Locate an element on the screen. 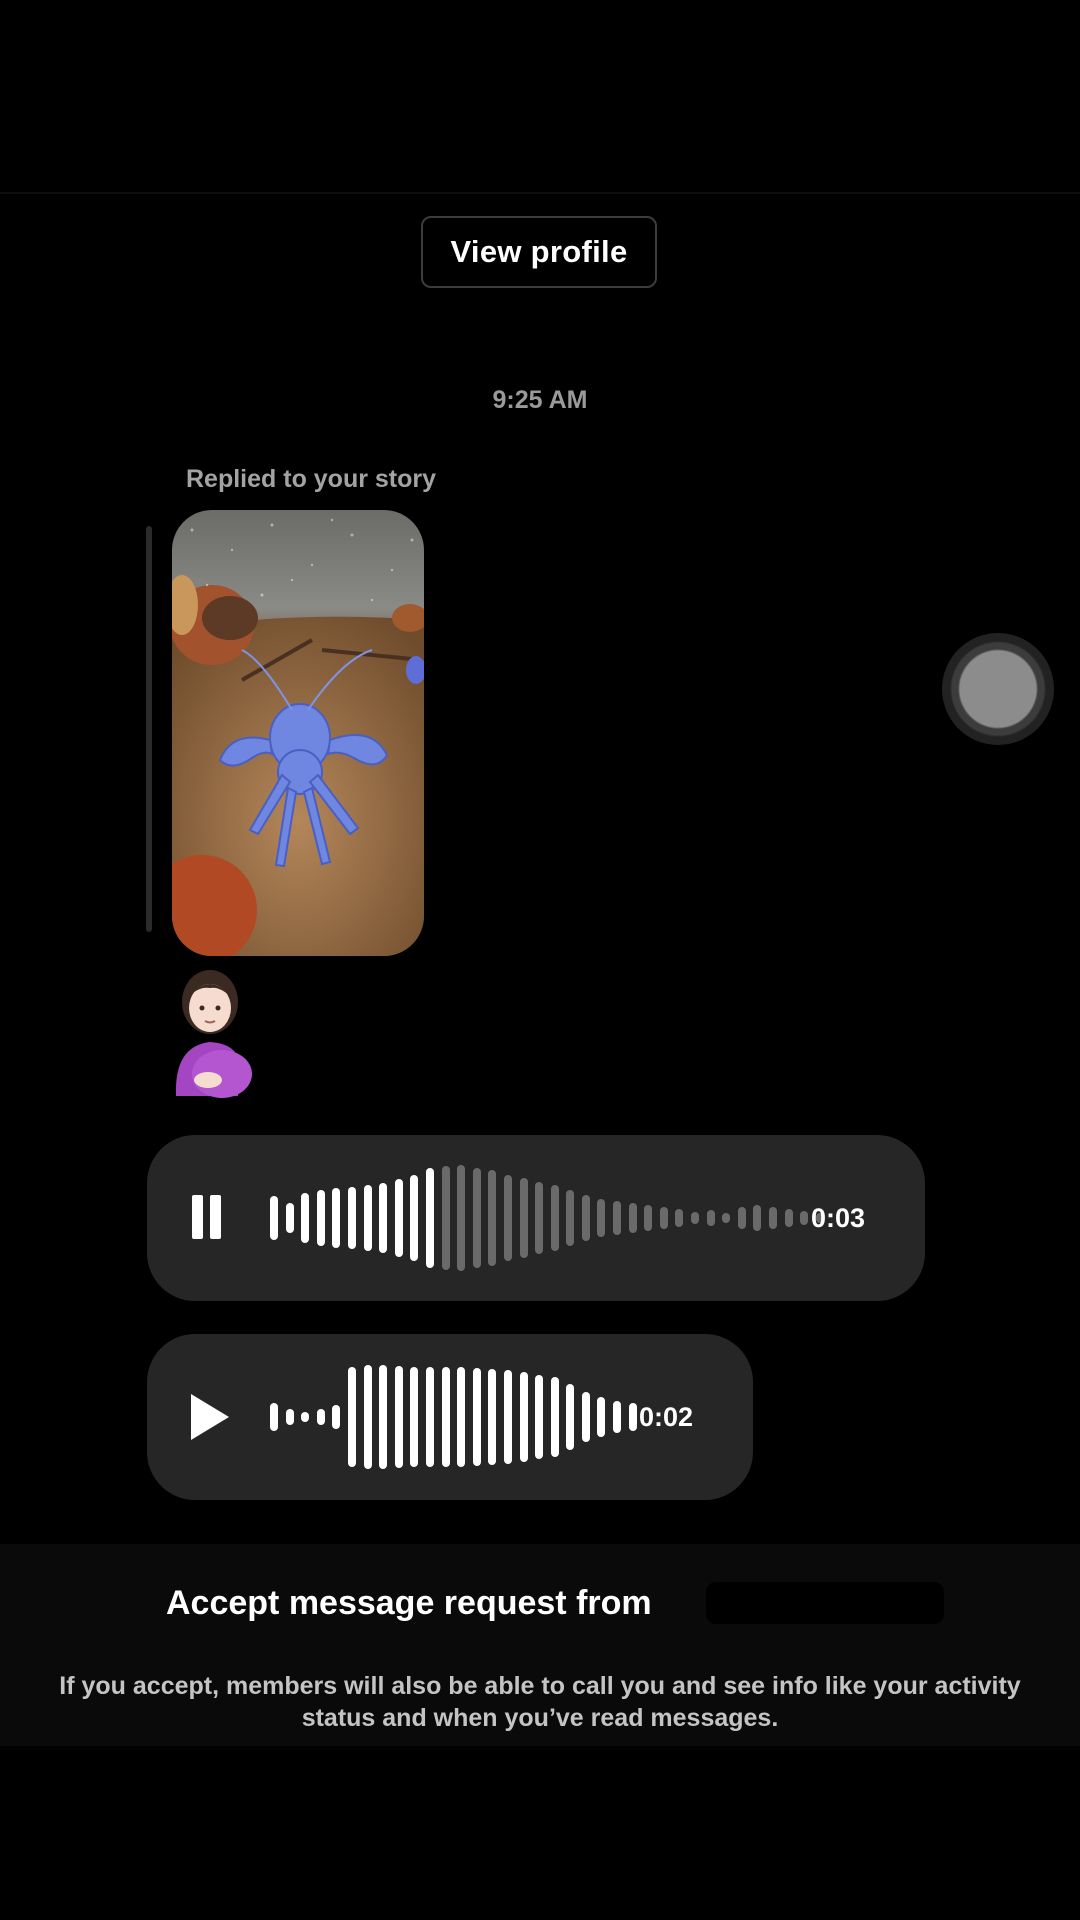 Image resolution: width=1080 pixels, height=1920 pixels. header-divider is located at coordinates (540, 193).